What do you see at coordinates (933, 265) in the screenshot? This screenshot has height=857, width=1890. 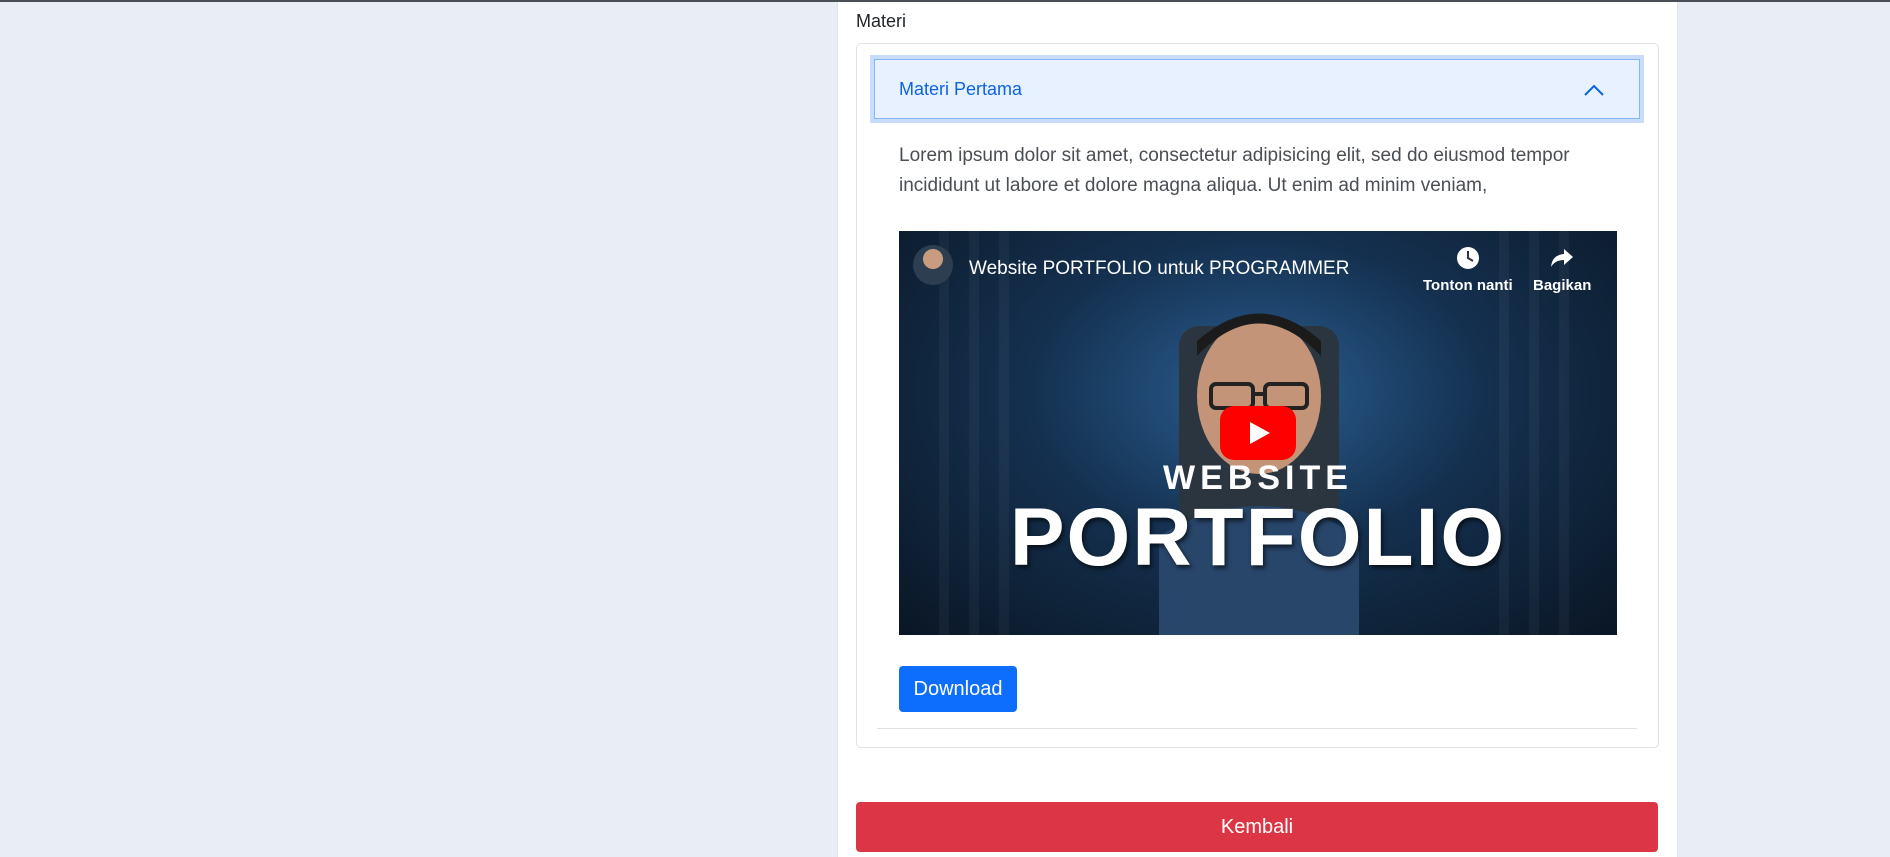 I see `channel-avatar` at bounding box center [933, 265].